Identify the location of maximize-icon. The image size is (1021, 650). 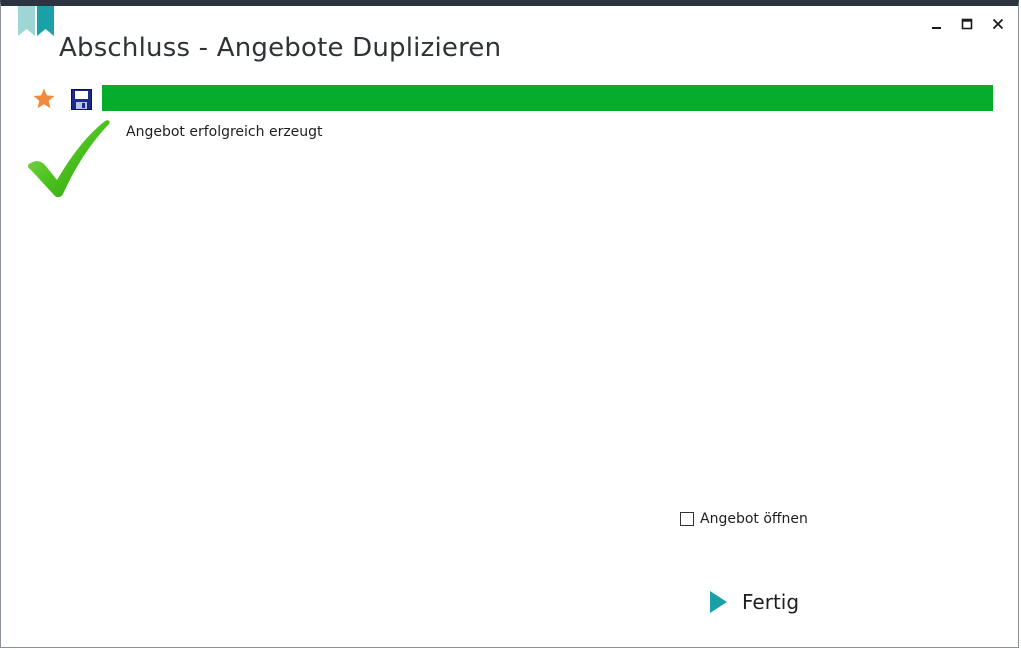
(967, 24).